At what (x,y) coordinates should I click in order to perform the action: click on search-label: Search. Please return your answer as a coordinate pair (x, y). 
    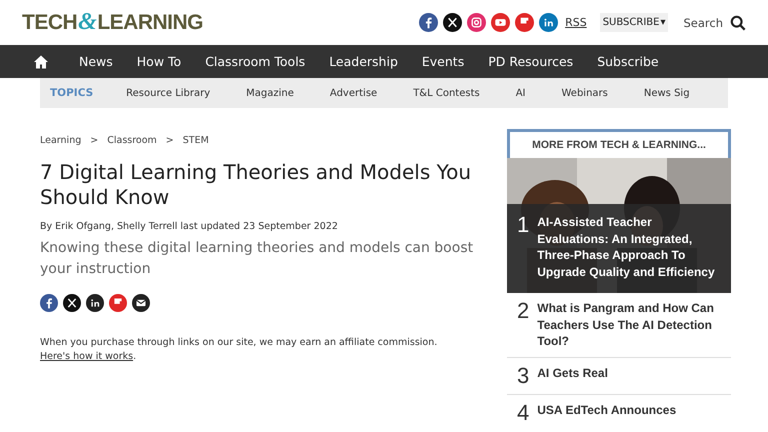
    Looking at the image, I should click on (703, 23).